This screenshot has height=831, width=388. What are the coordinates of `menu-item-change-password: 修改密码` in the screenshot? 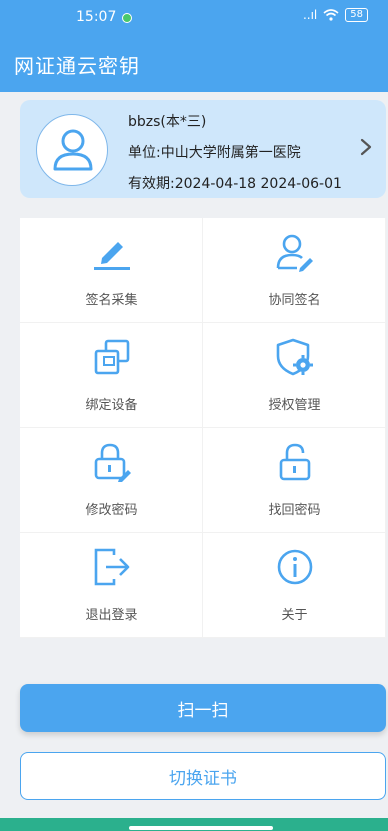 It's located at (111, 480).